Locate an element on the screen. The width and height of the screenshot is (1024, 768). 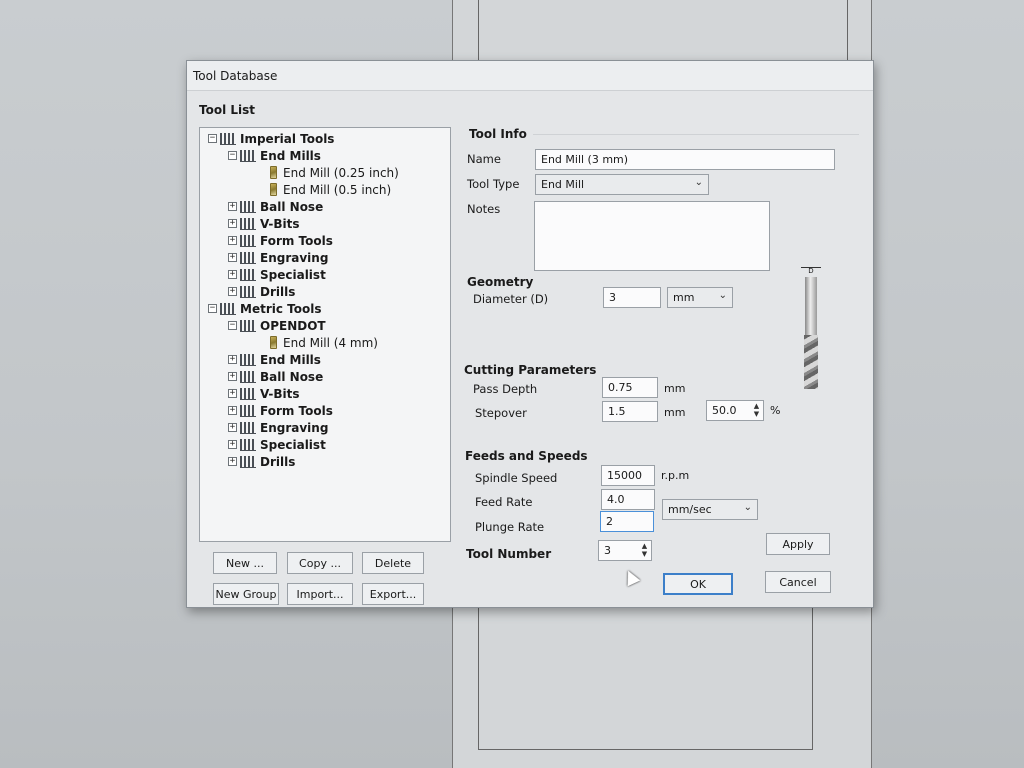
name-label: Name is located at coordinates (484, 159).